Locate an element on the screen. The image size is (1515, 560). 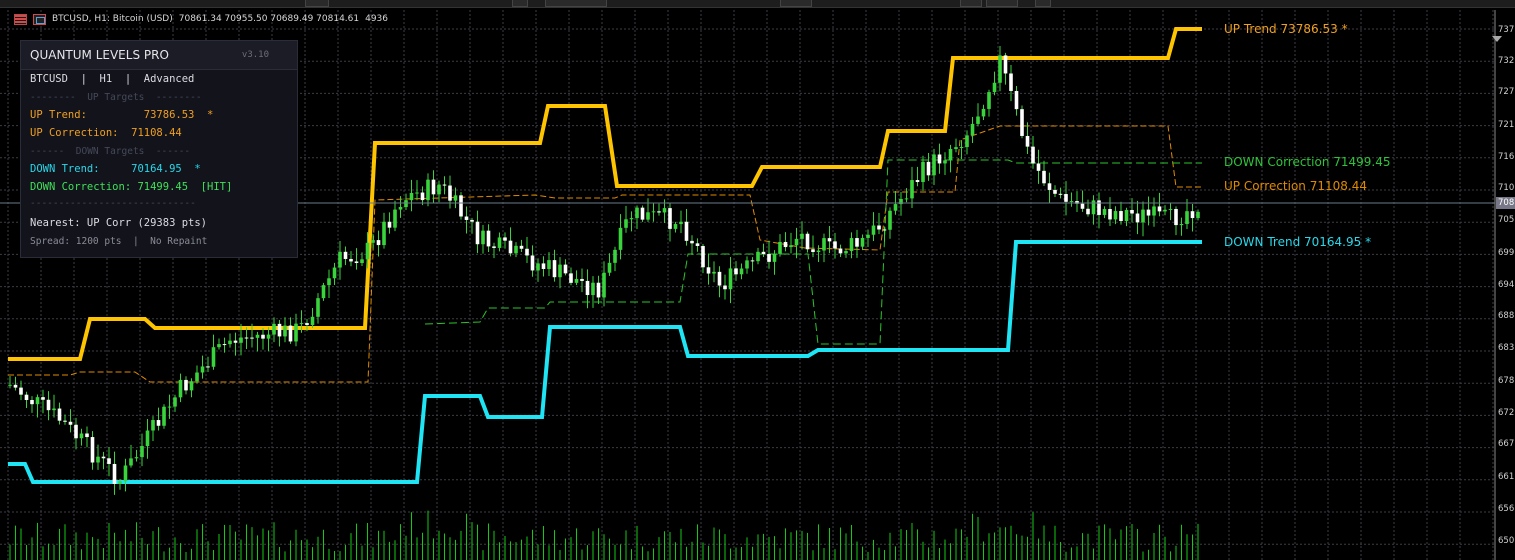
price-tick: 661 is located at coordinates (1506, 477).